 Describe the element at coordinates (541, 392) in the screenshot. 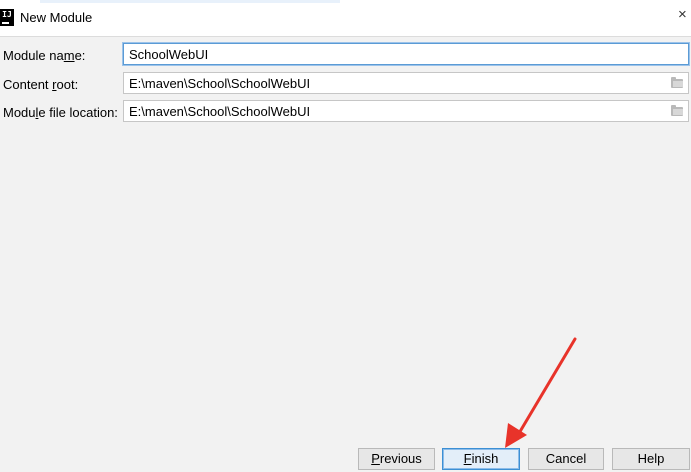

I see `annotation-arrow-icon` at that location.